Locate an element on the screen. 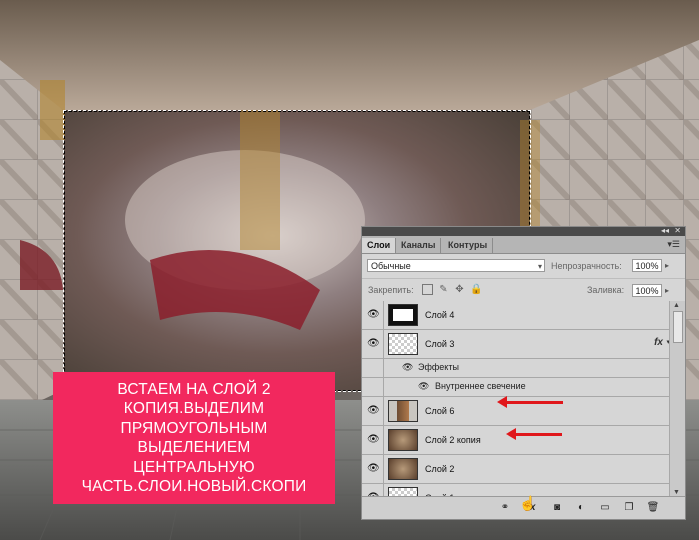 This screenshot has width=699, height=540. caption-line: ЦЕНТРАЛЬНУЮ is located at coordinates (194, 467).